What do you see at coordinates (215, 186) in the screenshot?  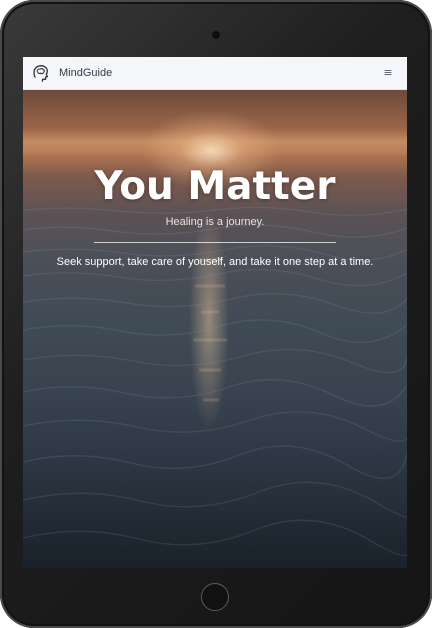 I see `hero-title: You Matter` at bounding box center [215, 186].